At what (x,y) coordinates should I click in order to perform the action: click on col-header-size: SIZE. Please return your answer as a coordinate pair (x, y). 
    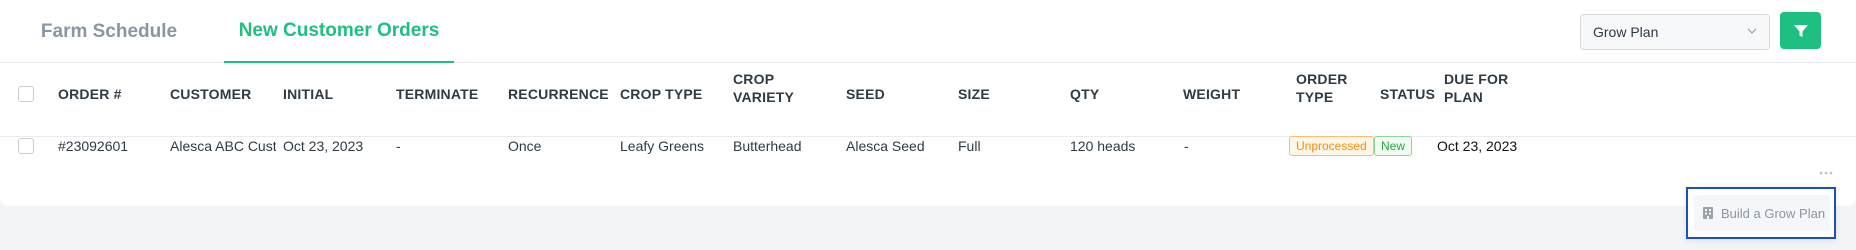
    Looking at the image, I should click on (974, 94).